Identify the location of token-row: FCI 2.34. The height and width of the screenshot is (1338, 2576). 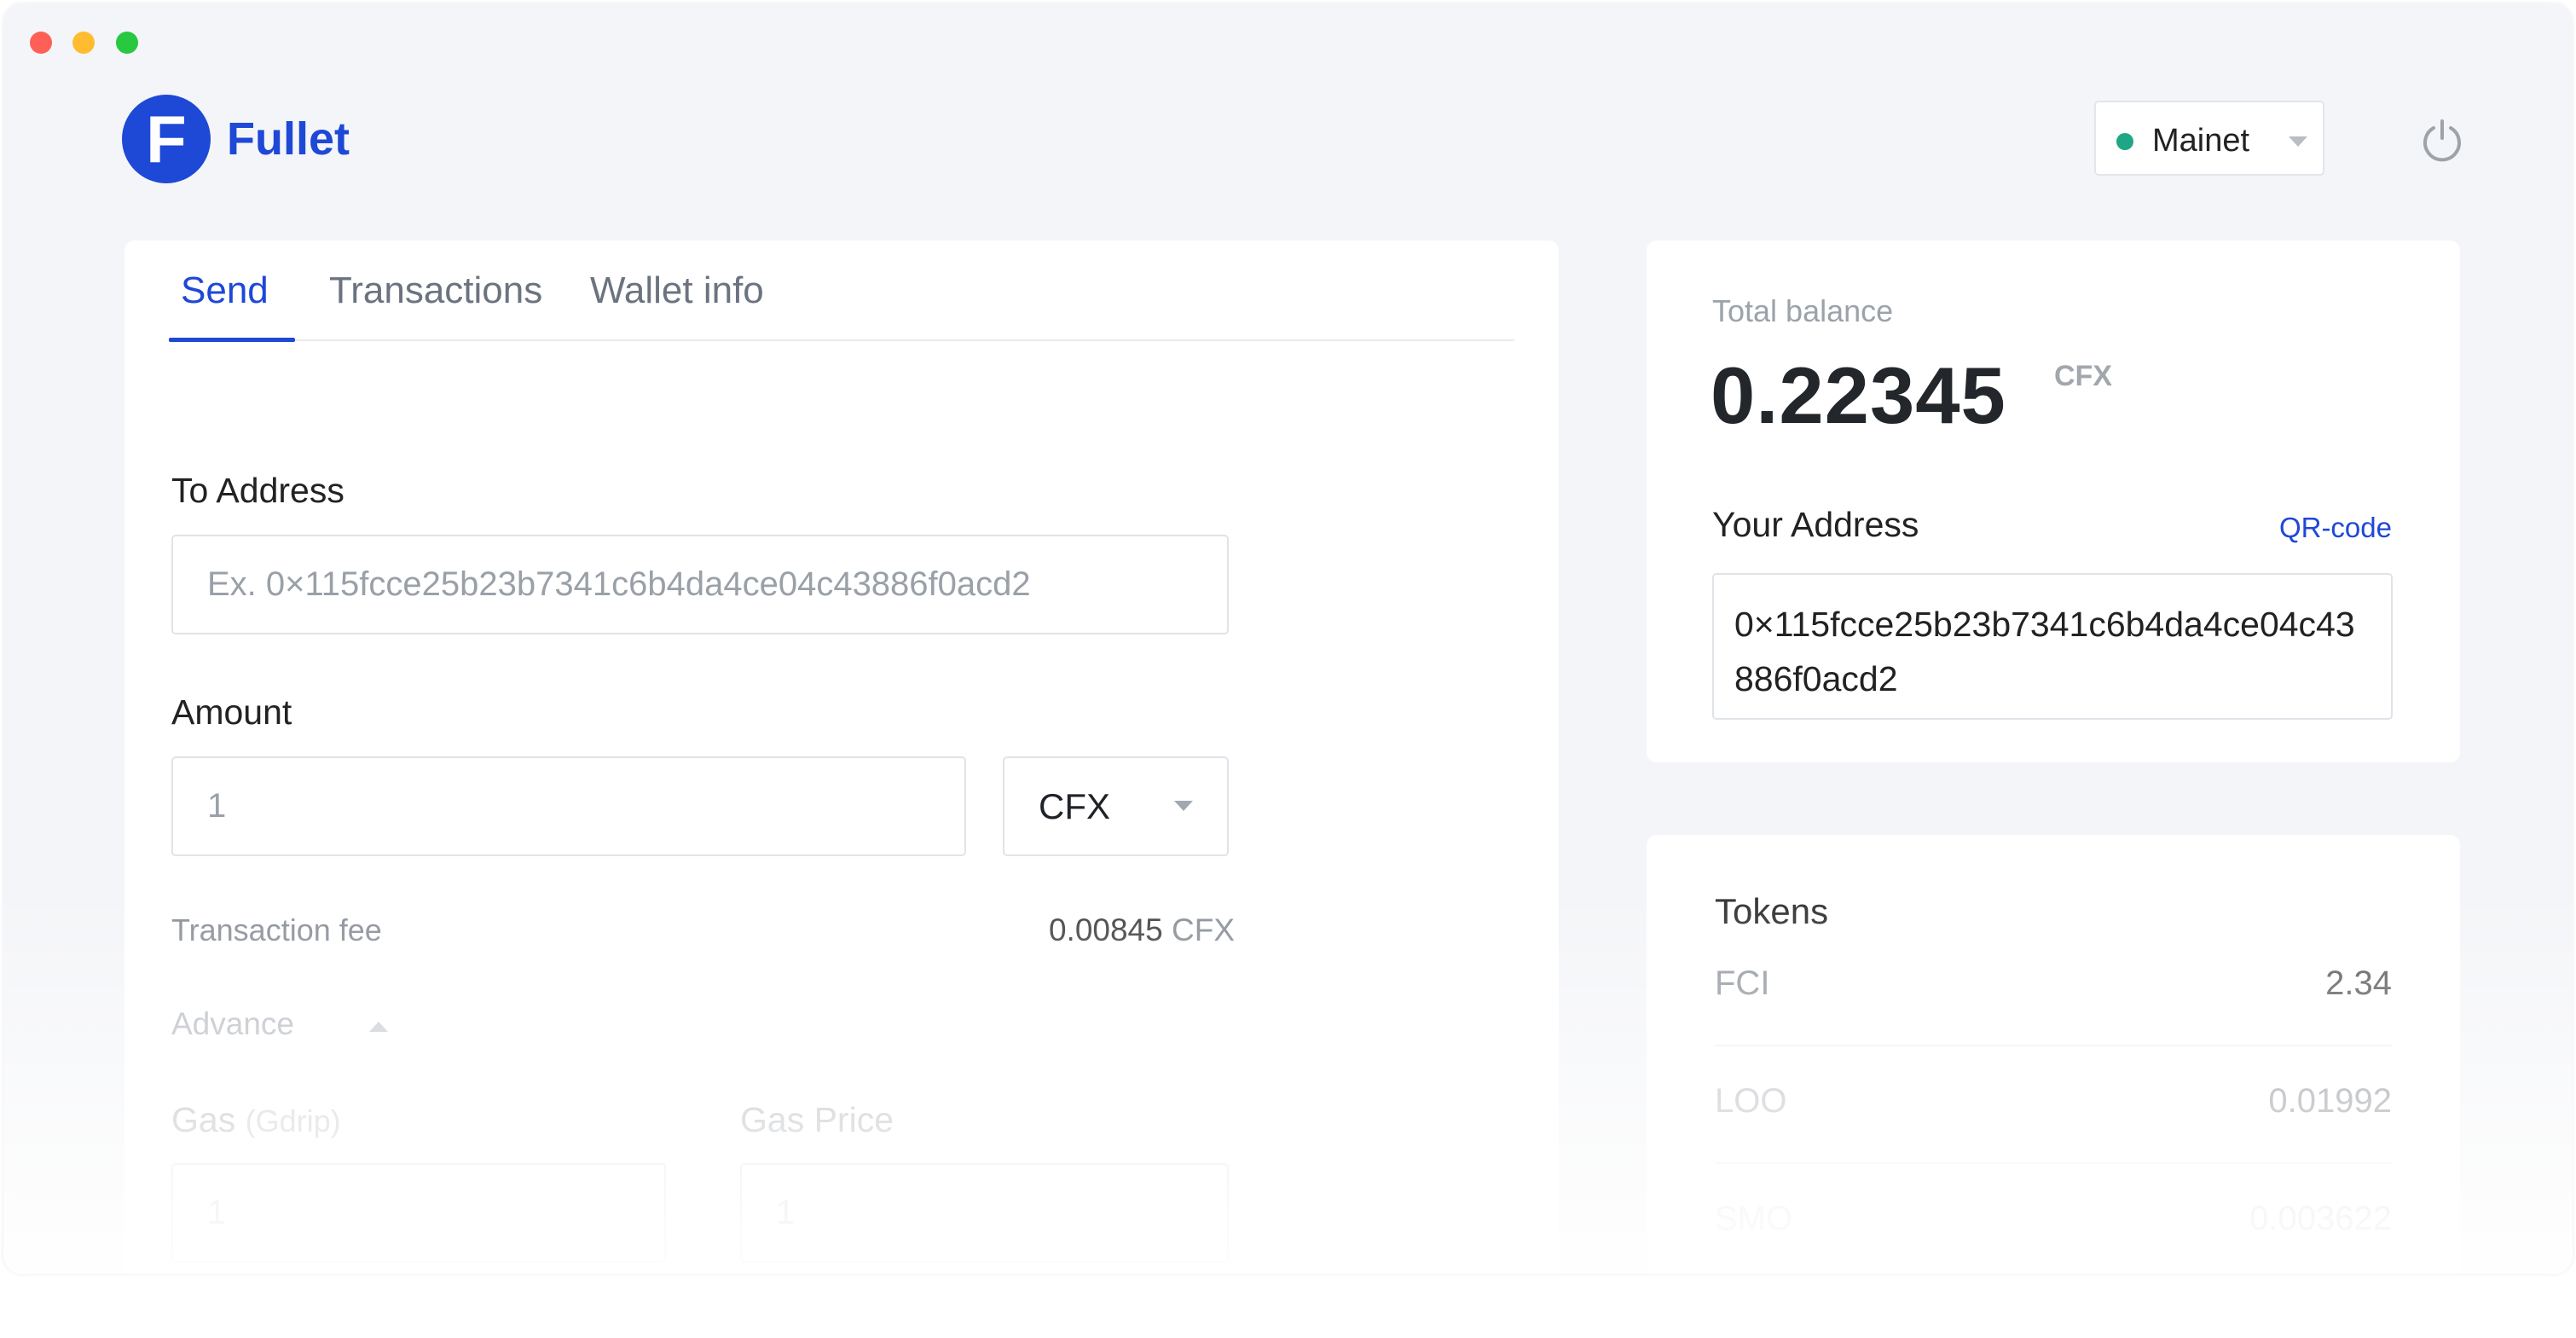
(2053, 987).